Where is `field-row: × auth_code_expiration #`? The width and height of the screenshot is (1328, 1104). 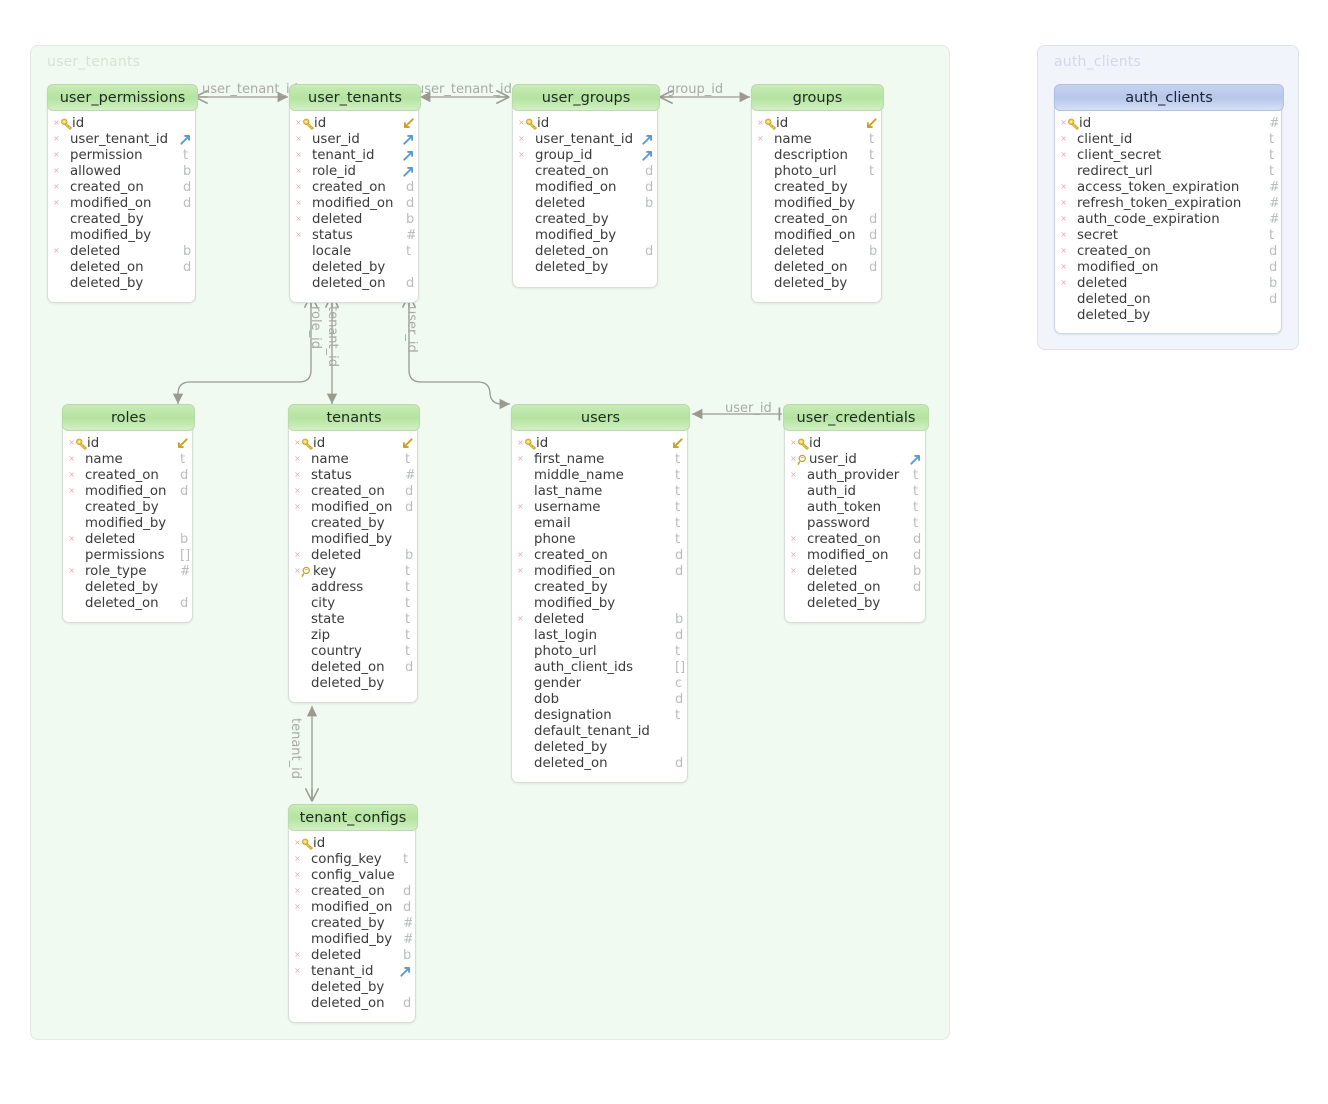
field-row: × auth_code_expiration # is located at coordinates (1168, 220).